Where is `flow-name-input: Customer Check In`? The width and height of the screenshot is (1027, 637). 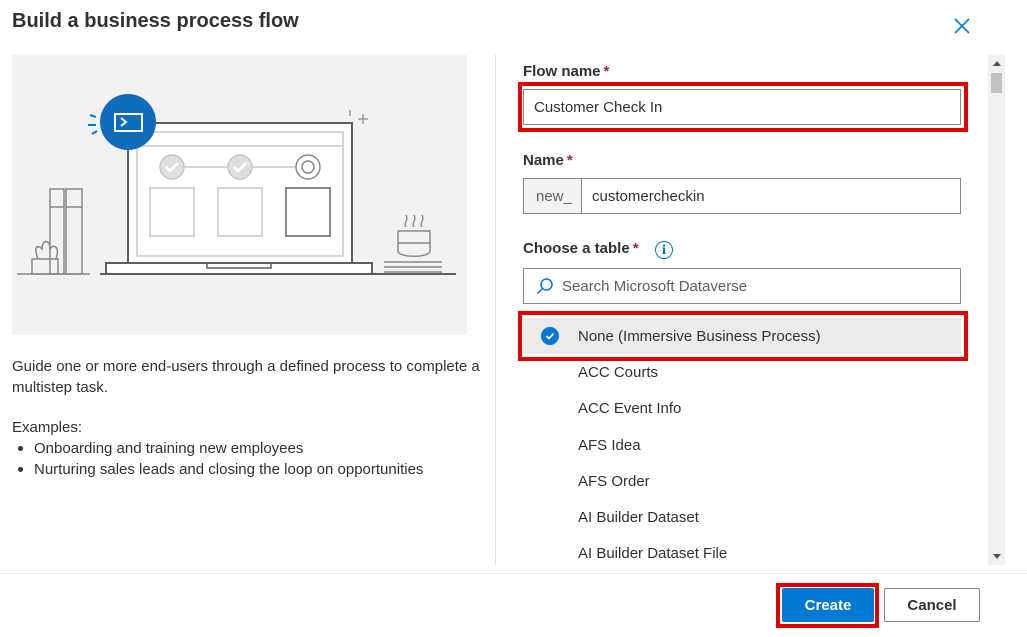
flow-name-input: Customer Check In is located at coordinates (742, 107).